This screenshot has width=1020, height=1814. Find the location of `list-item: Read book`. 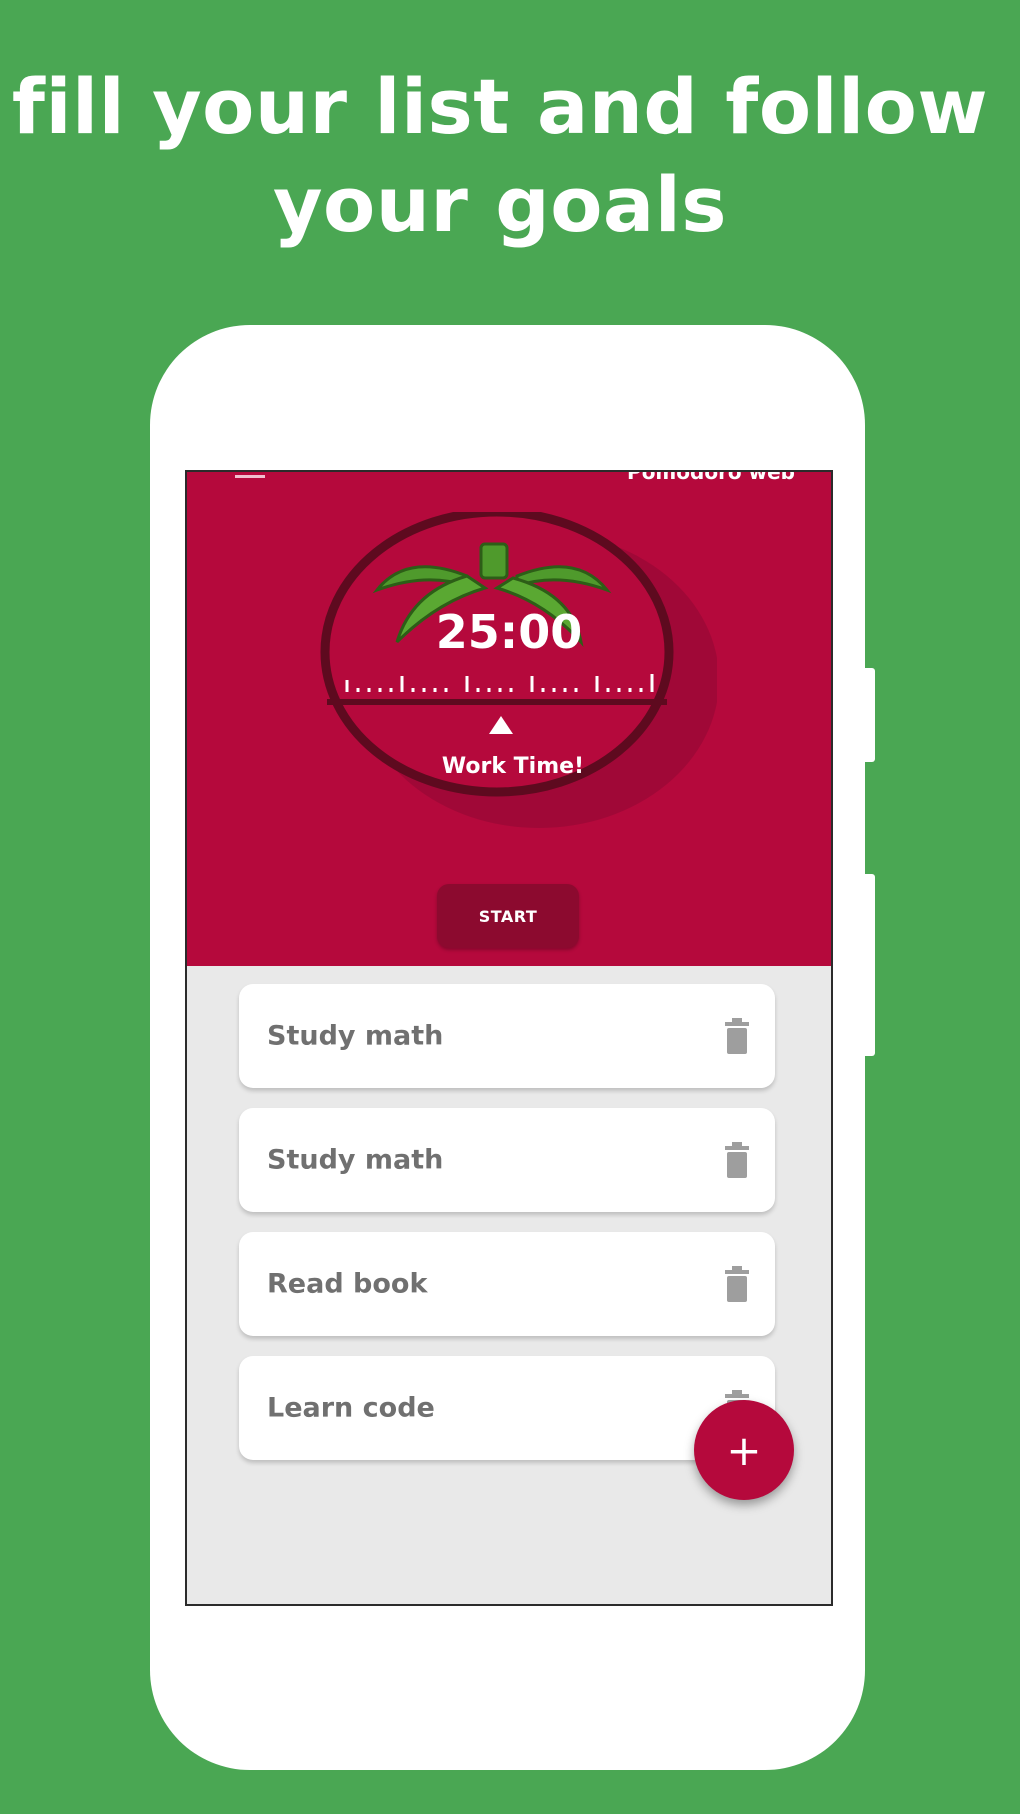

list-item: Read book is located at coordinates (507, 1284).